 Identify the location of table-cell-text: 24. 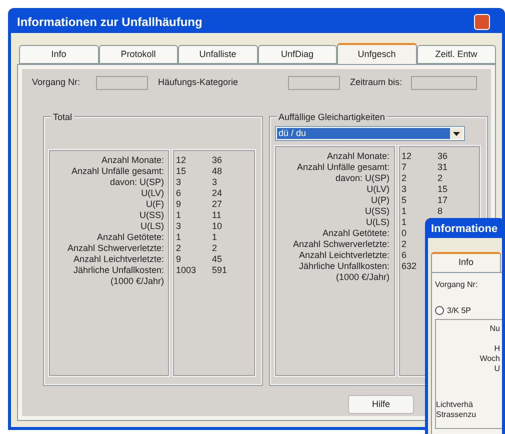
(218, 193).